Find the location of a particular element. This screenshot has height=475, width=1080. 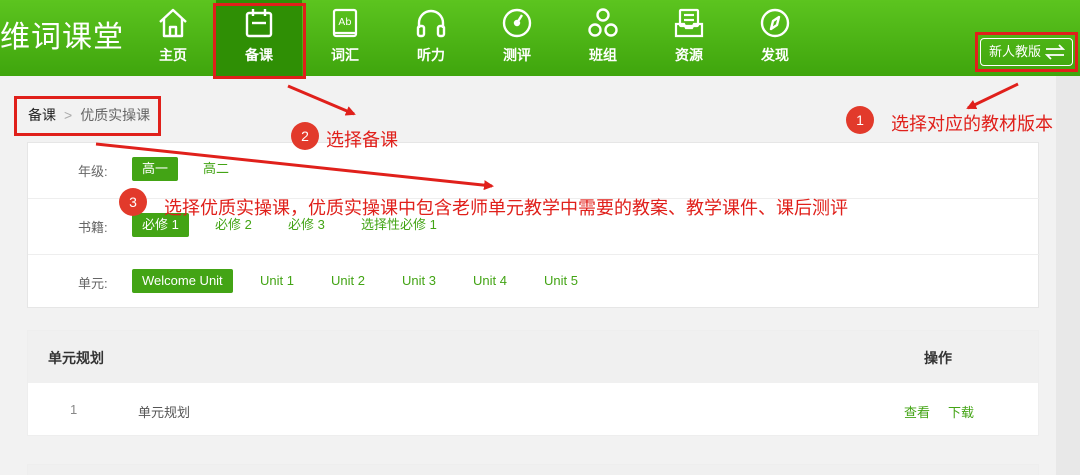

breadcrumb-lesson-prep: 备课 is located at coordinates (42, 115).